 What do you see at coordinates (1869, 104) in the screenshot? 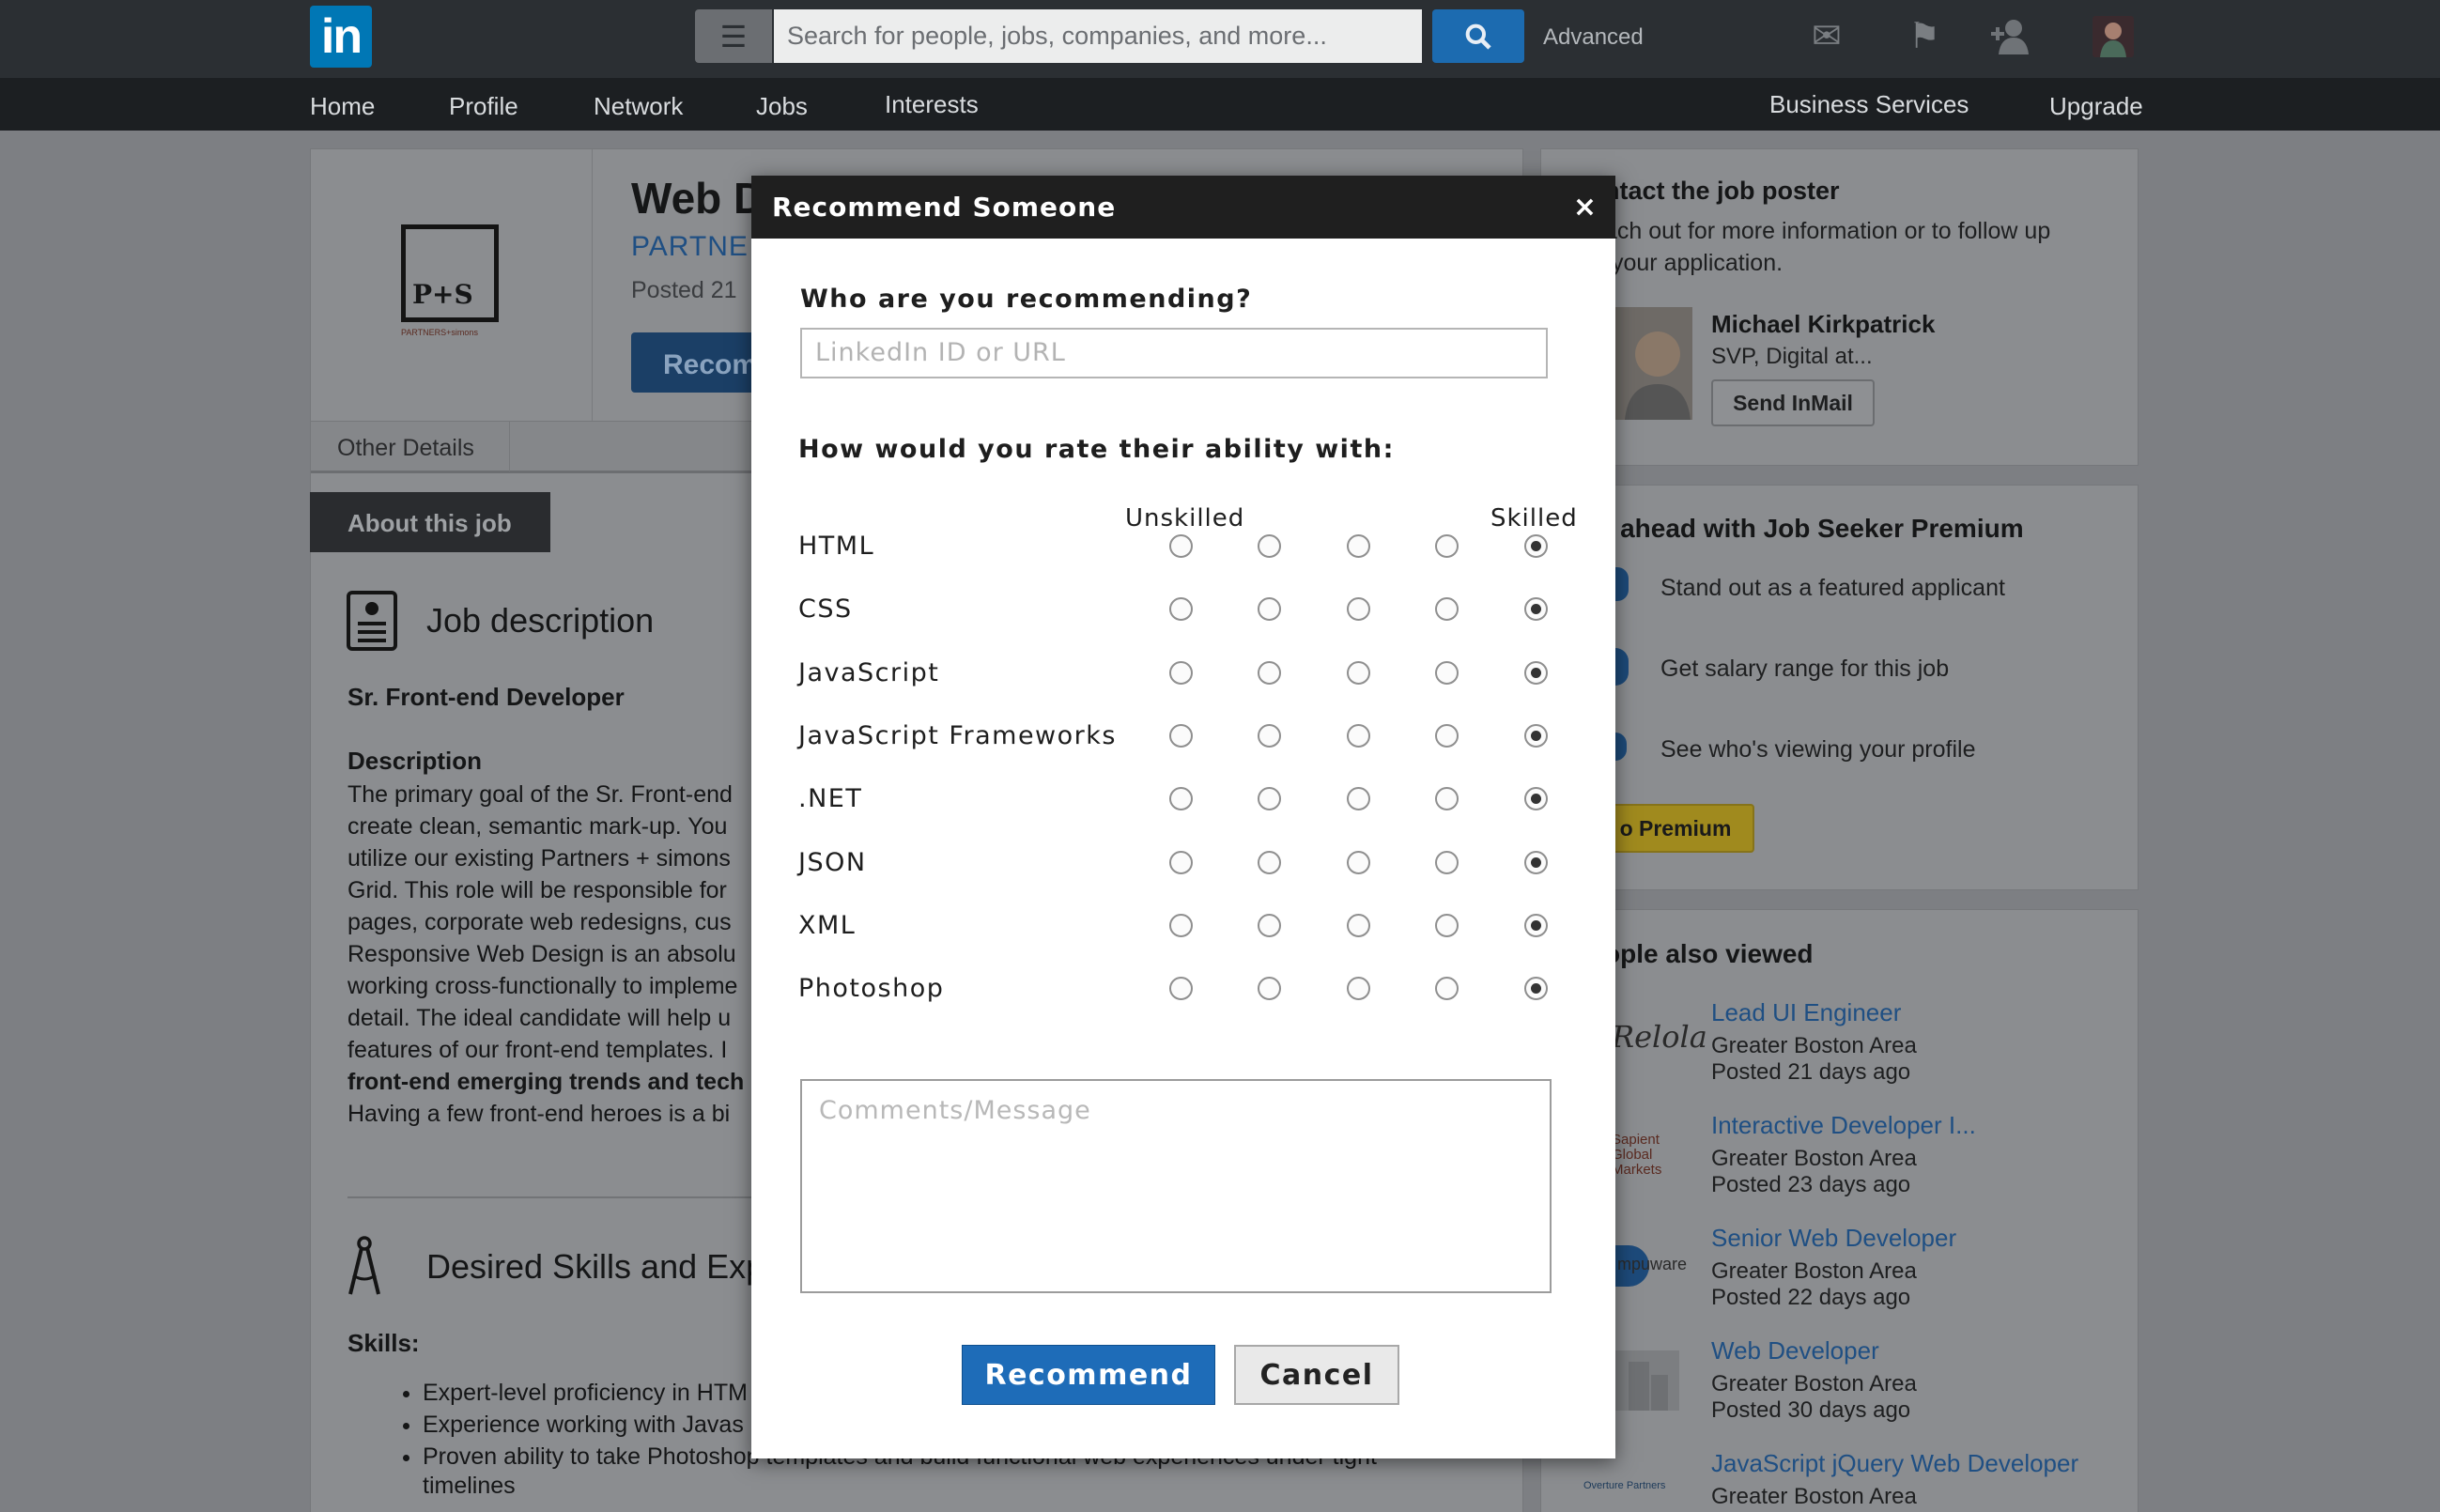
I see `nav-business-services: Business Services` at bounding box center [1869, 104].